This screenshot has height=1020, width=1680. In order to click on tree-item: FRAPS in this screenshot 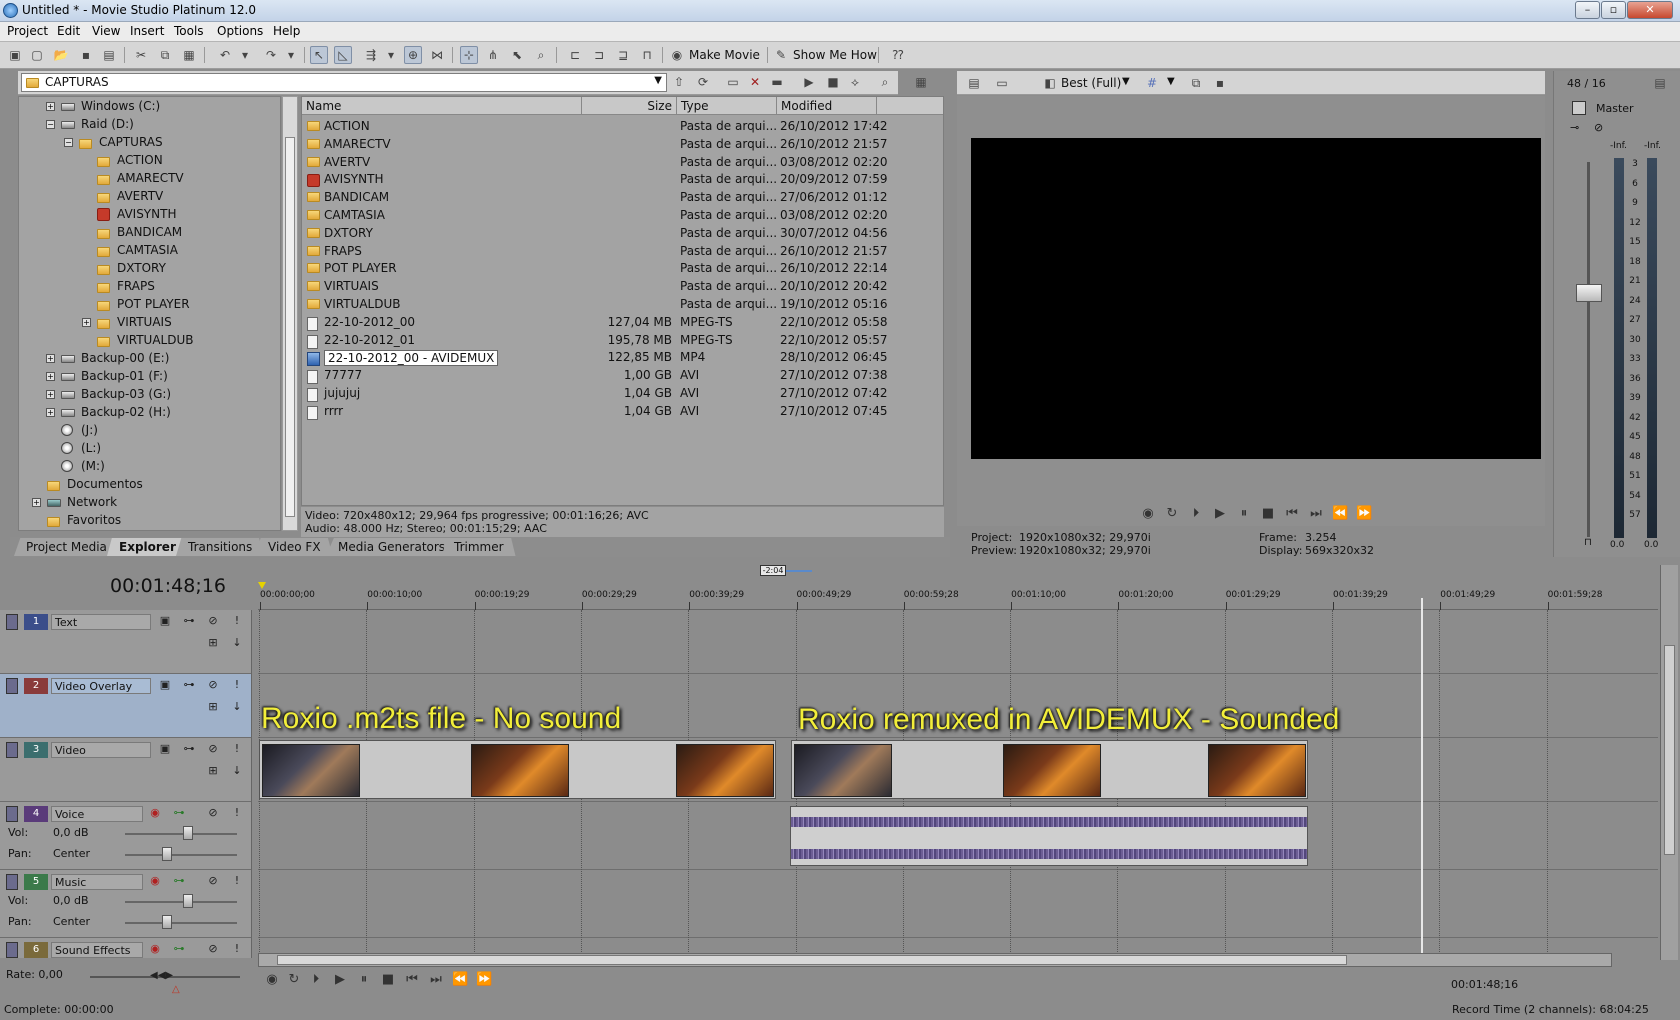, I will do `click(139, 286)`.